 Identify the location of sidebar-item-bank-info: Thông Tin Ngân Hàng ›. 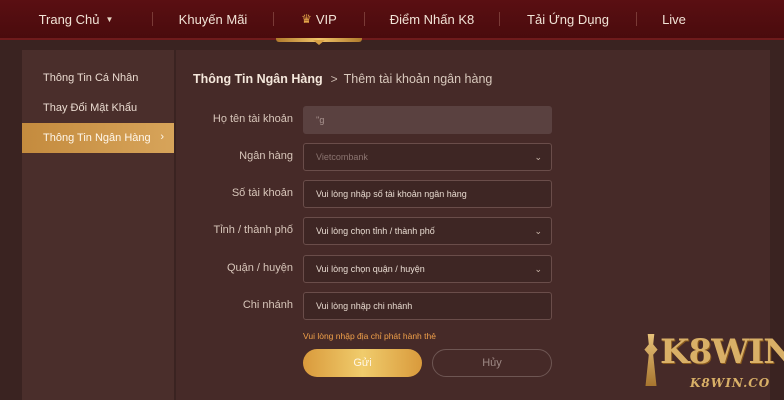
(98, 138).